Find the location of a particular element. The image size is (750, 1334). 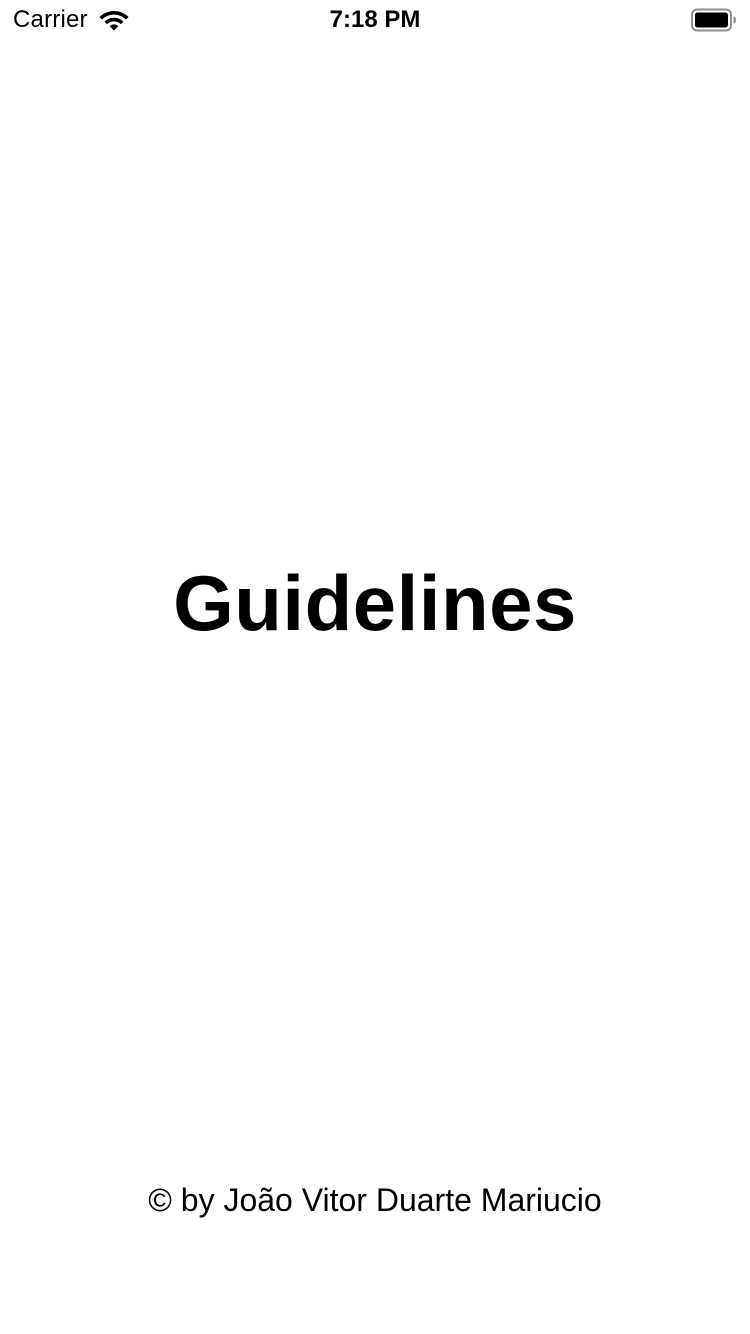

status-time: 7:18 PM is located at coordinates (375, 19).